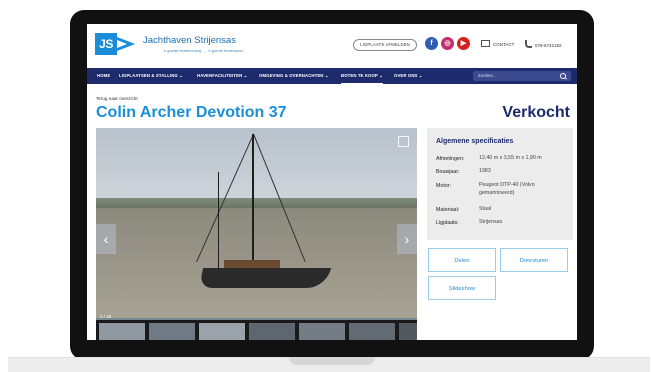 Image resolution: width=651 pixels, height=372 pixels. Describe the element at coordinates (151, 76) in the screenshot. I see `nav-item-ligplaatsen: LIGPLAATSEN & STALLING ⌄` at that location.